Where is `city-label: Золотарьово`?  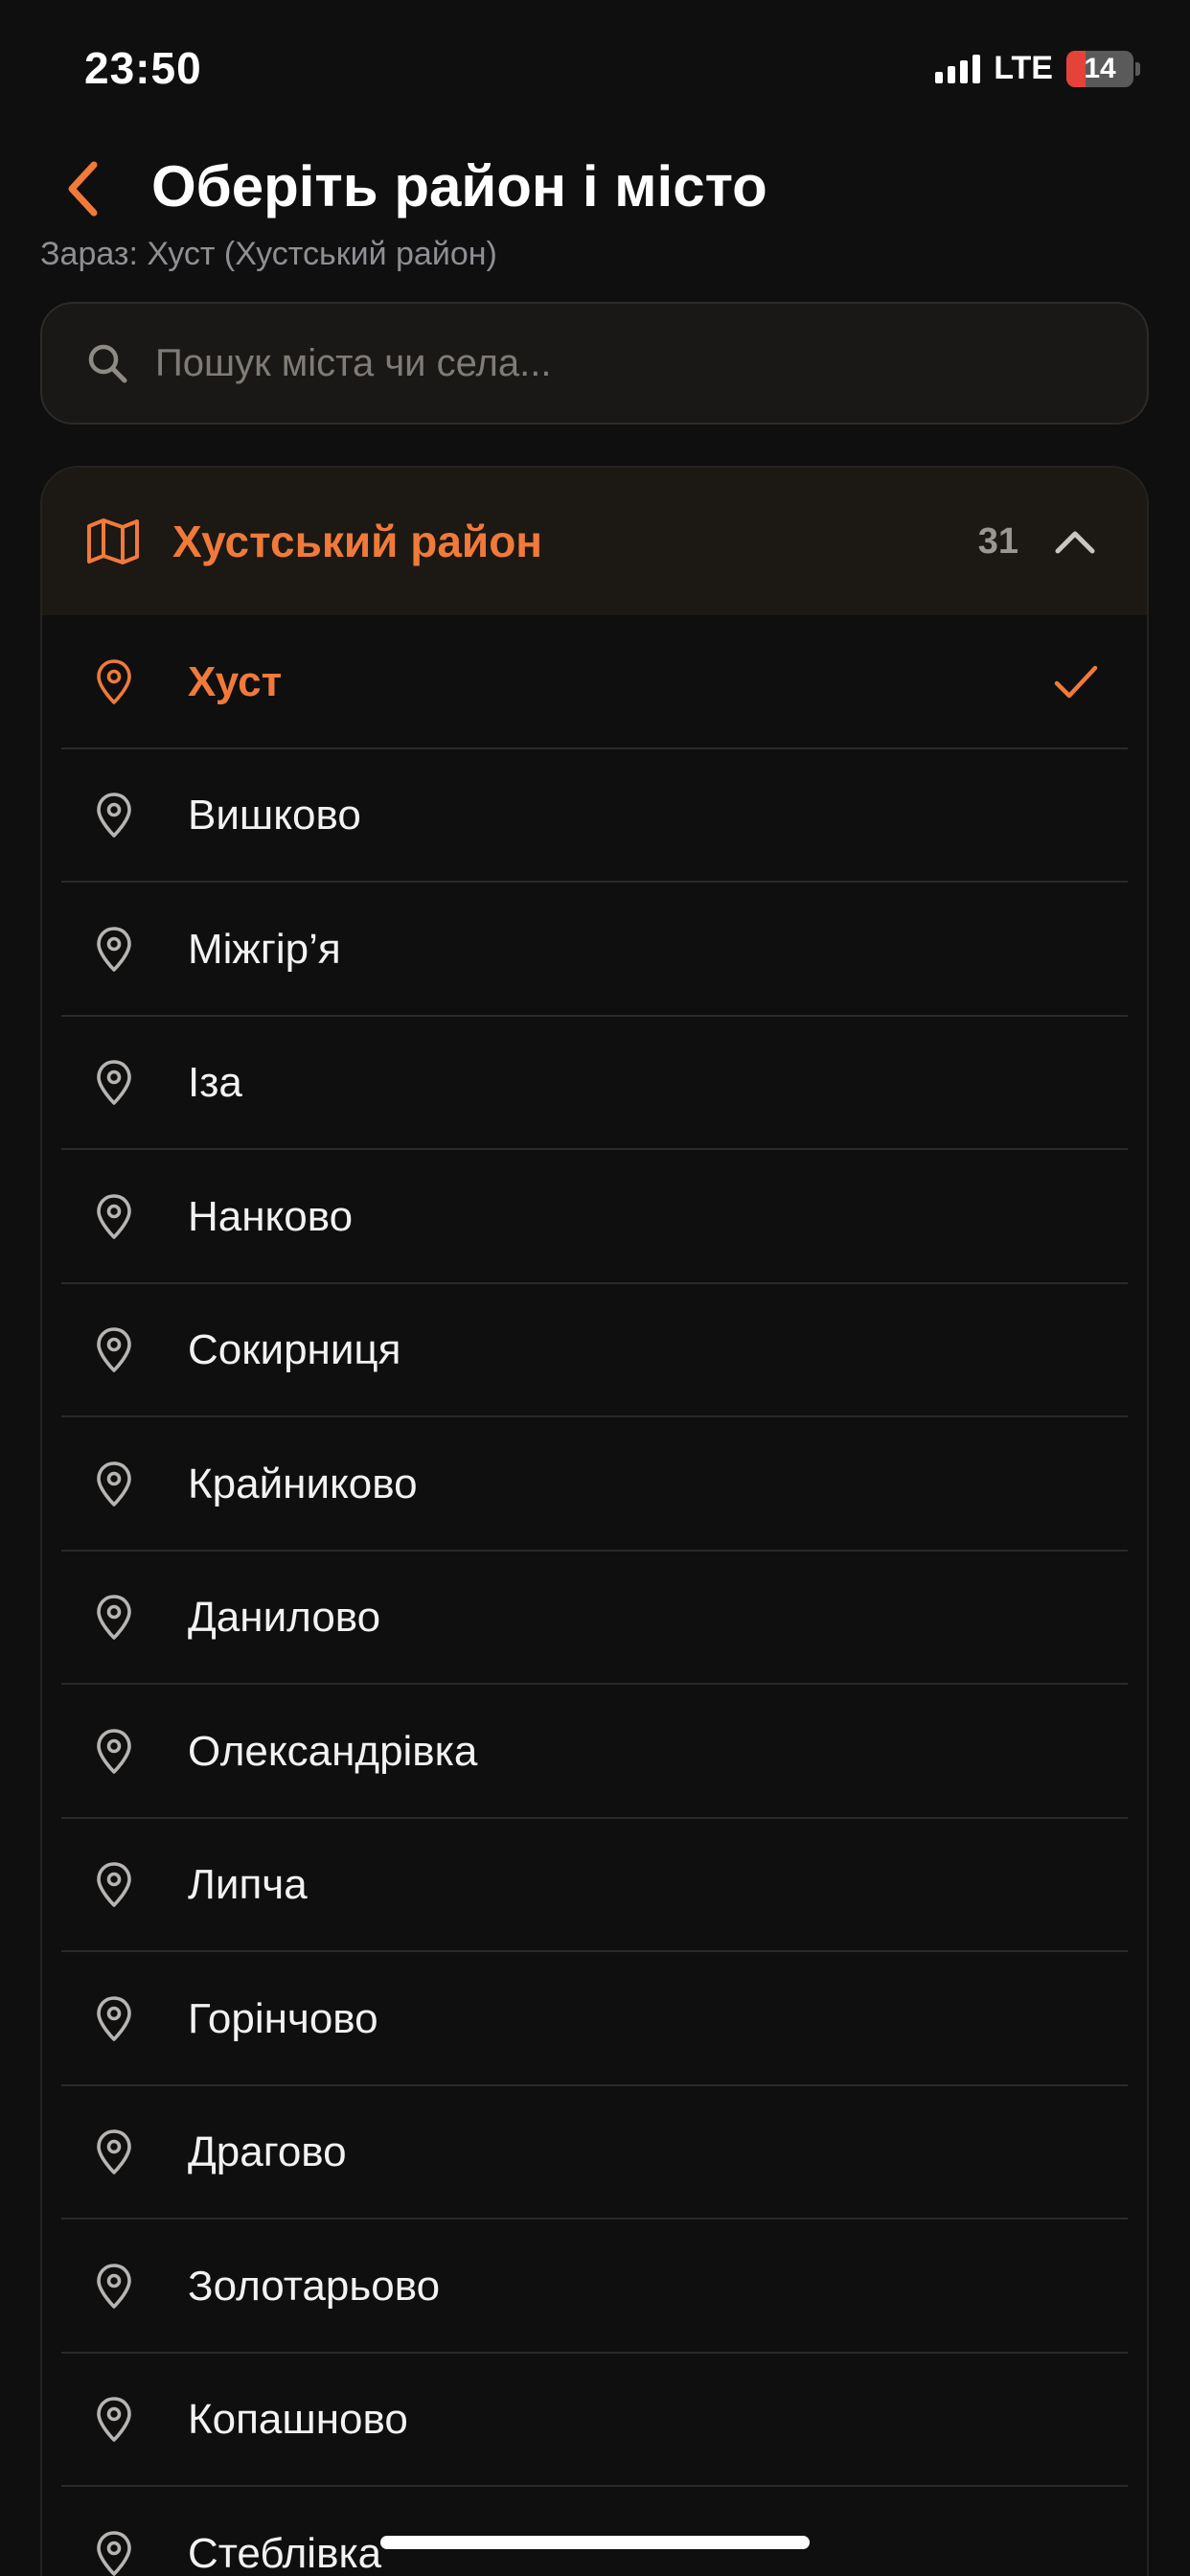 city-label: Золотарьово is located at coordinates (315, 2286).